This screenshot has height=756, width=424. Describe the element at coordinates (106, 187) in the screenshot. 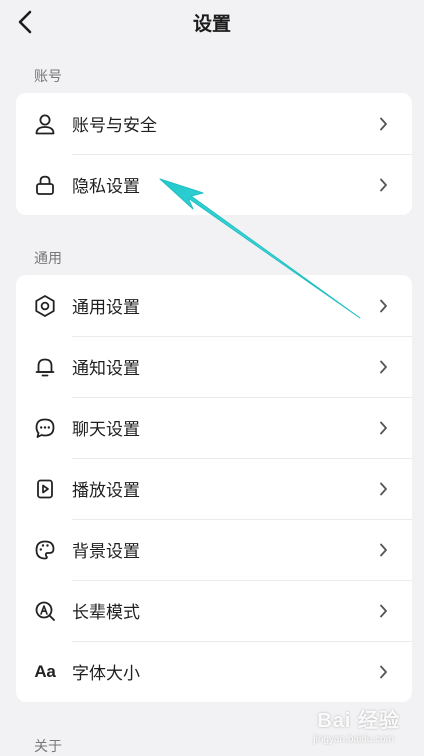

I see `row-label: 隐私设置` at that location.